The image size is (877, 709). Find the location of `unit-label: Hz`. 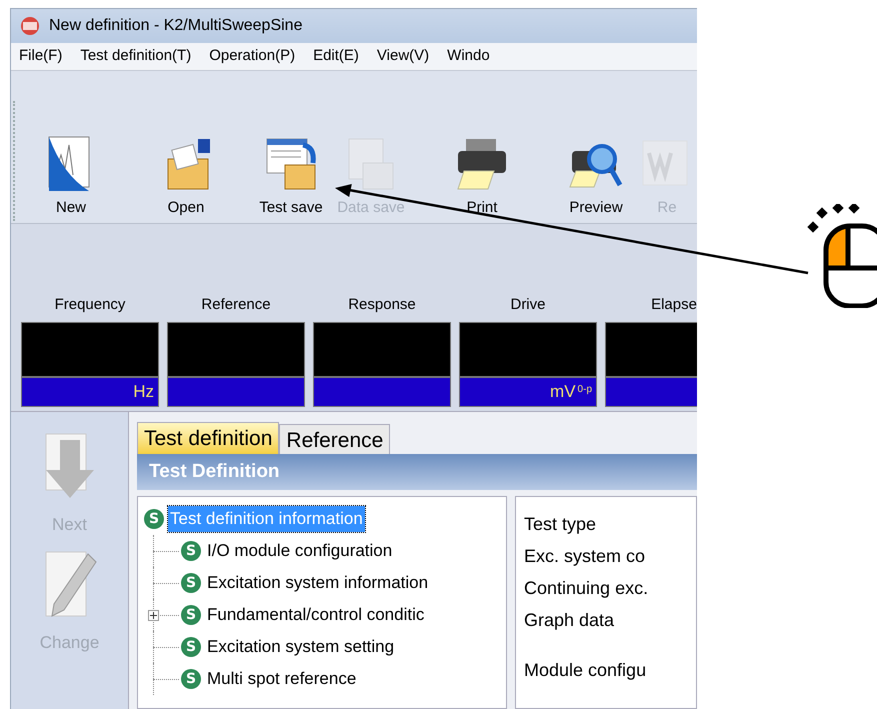

unit-label: Hz is located at coordinates (143, 392).